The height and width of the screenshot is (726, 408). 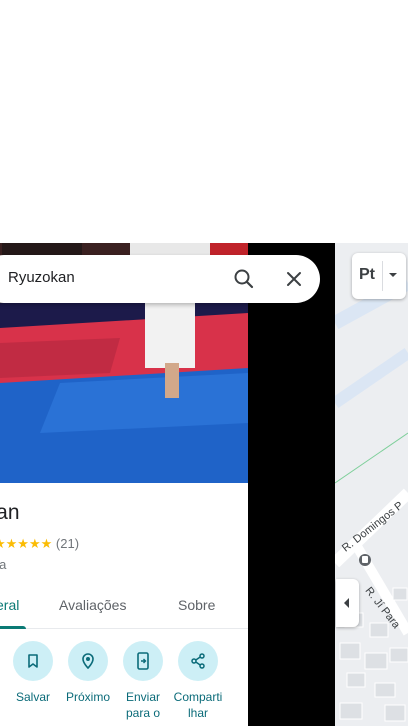 I want to click on tab-reviews: Avaliações, so click(x=92, y=605).